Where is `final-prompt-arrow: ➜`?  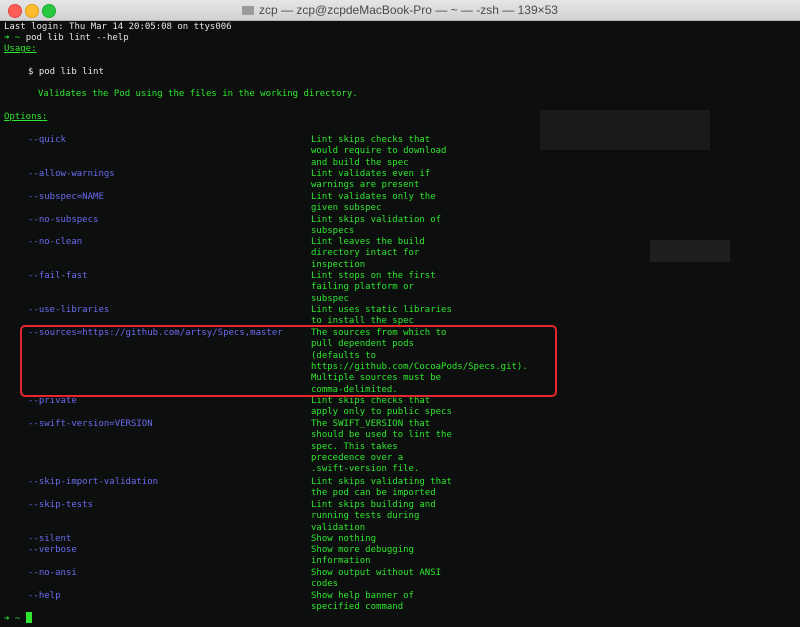
final-prompt-arrow: ➜ is located at coordinates (7, 619).